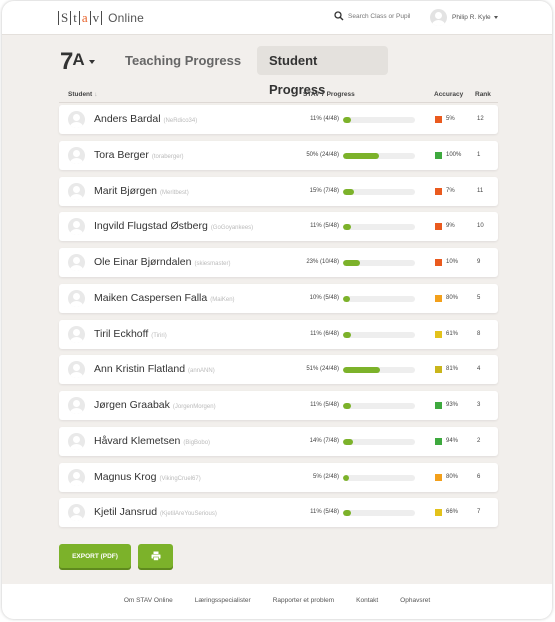  I want to click on footer-link-about: Om STAV Online, so click(148, 600).